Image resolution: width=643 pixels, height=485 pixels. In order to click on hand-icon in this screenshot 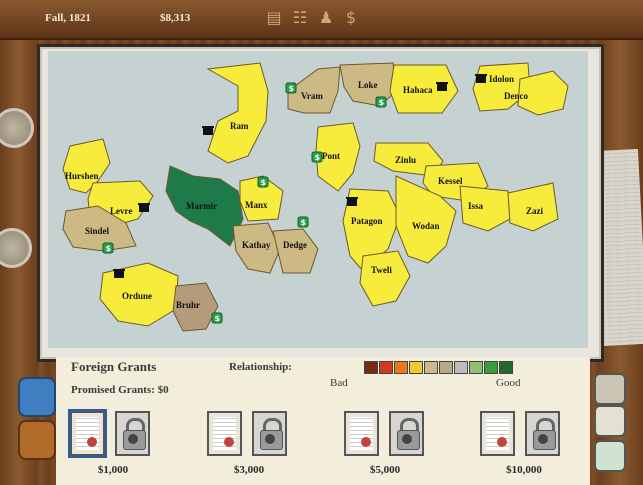, I will do `click(610, 389)`.